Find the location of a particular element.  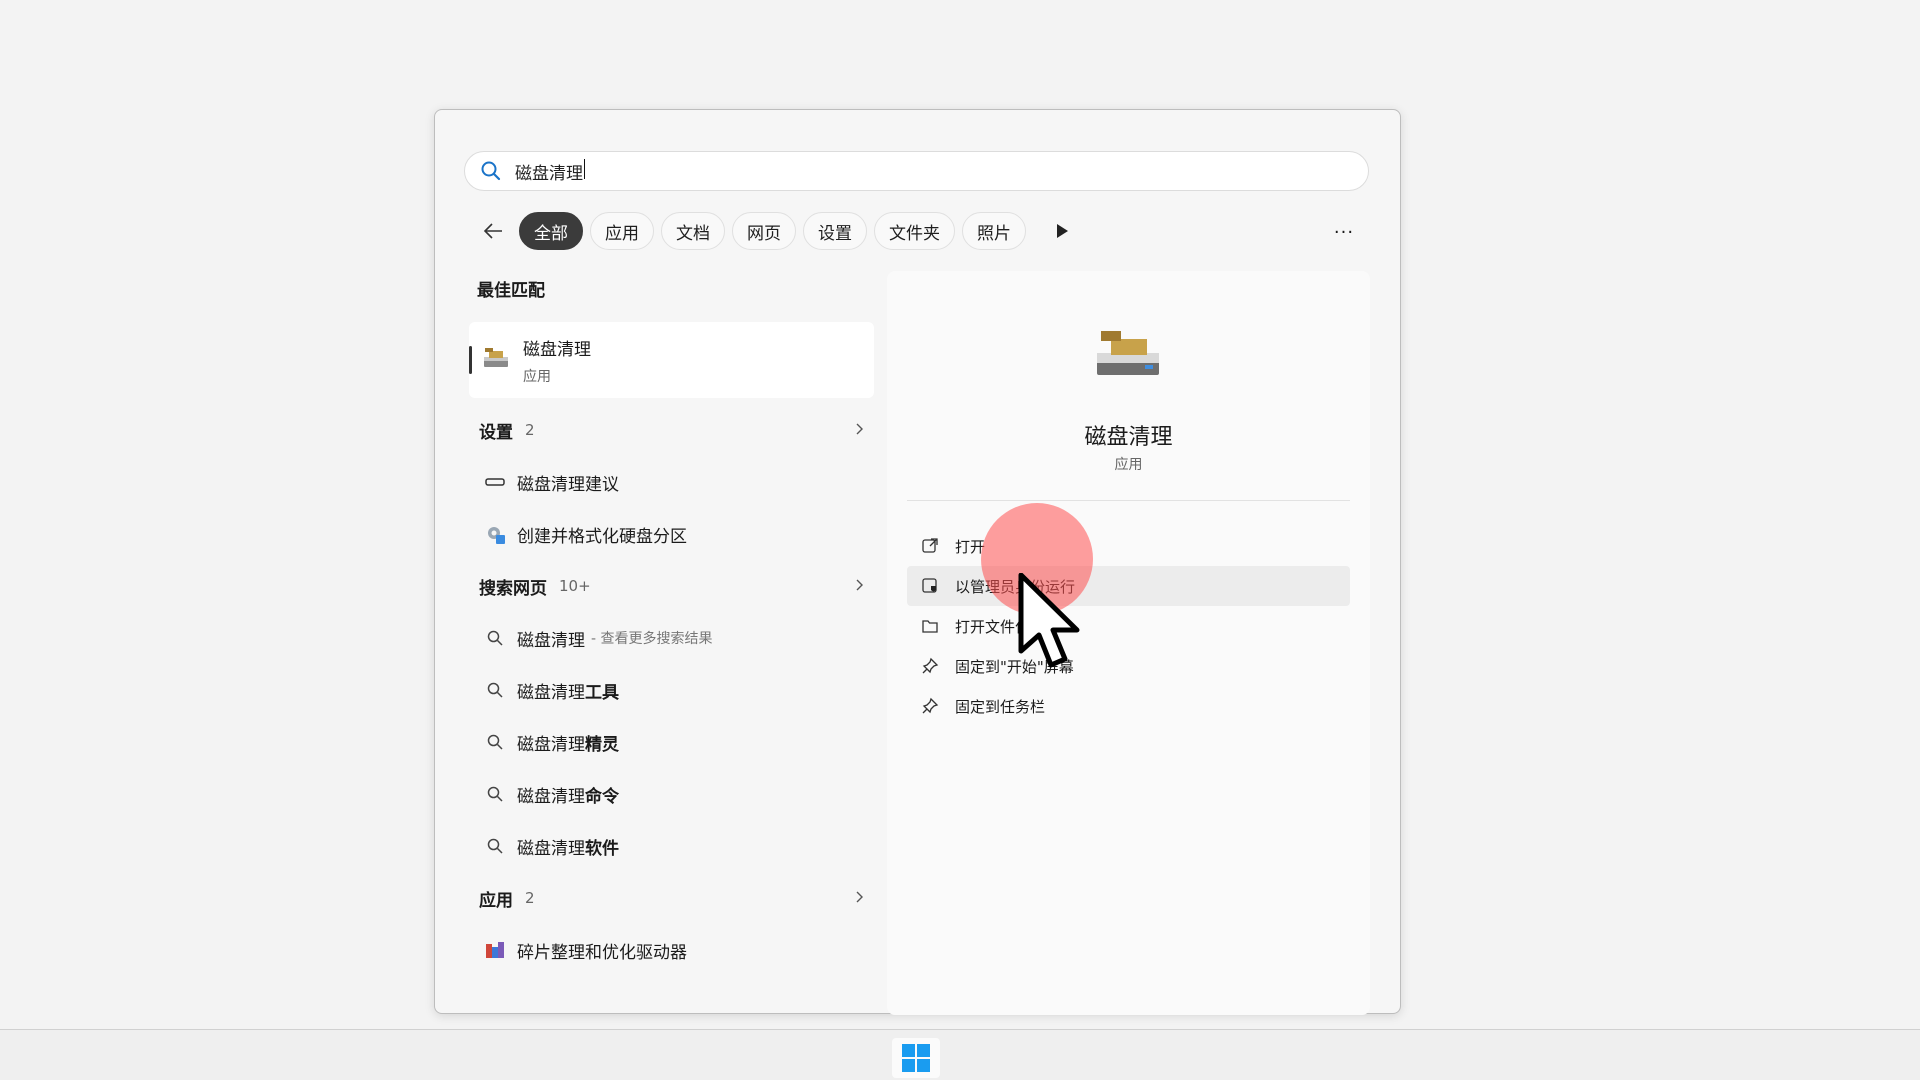

web-group-title: 搜索网页 is located at coordinates (513, 588).